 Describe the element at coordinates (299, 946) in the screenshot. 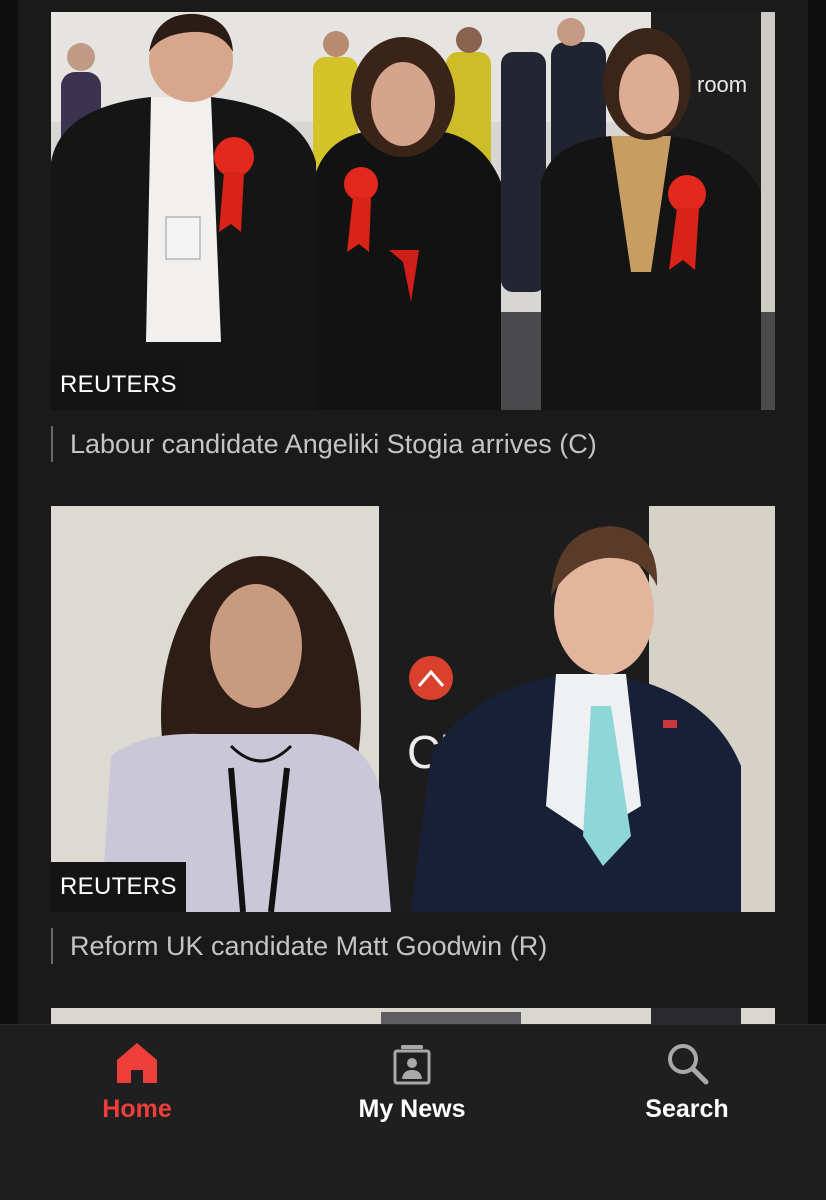

I see `photo-caption: Reform UK candidate Matt Goodwin (R)` at that location.